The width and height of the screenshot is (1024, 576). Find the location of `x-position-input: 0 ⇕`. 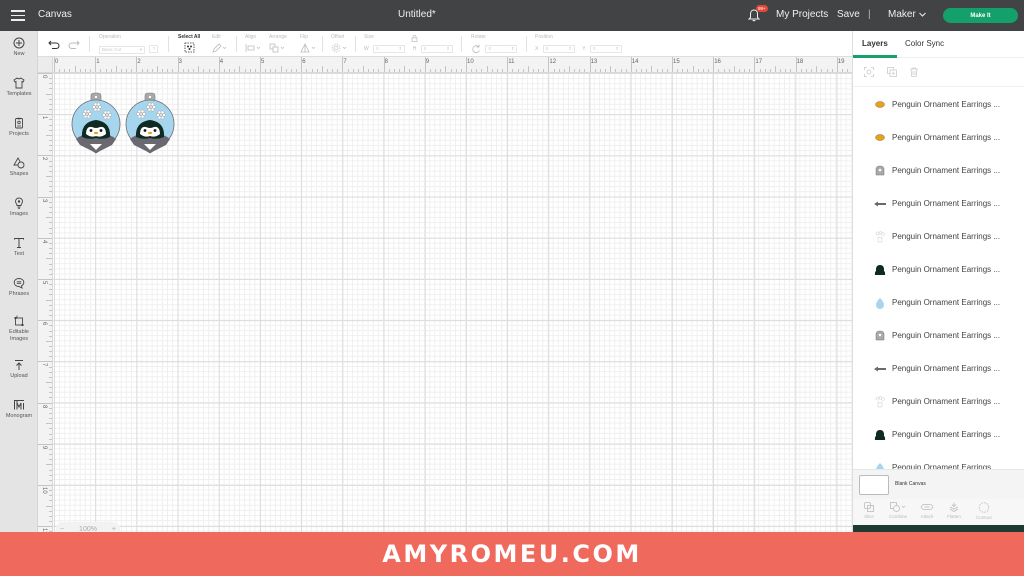

x-position-input: 0 ⇕ is located at coordinates (558, 48).